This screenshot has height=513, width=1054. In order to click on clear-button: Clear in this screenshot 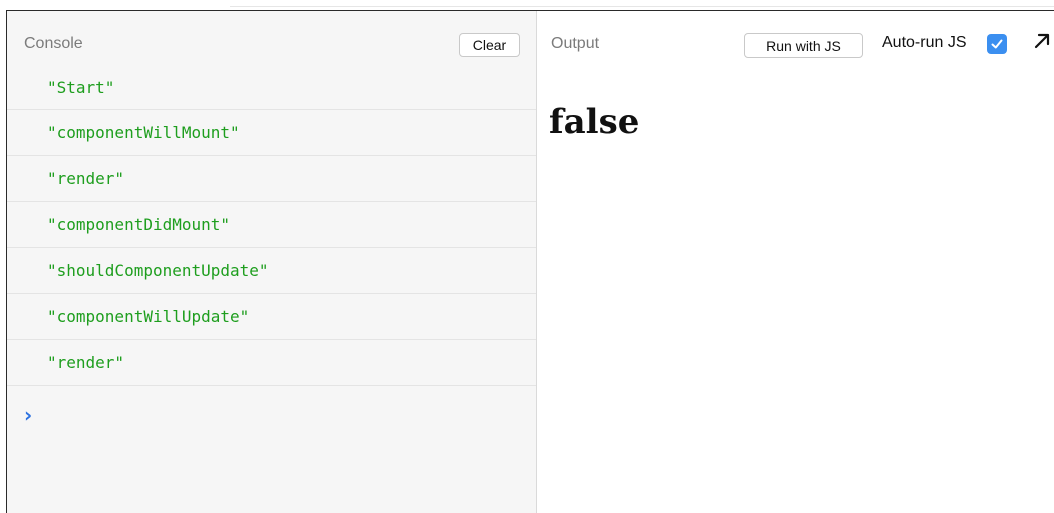, I will do `click(489, 45)`.